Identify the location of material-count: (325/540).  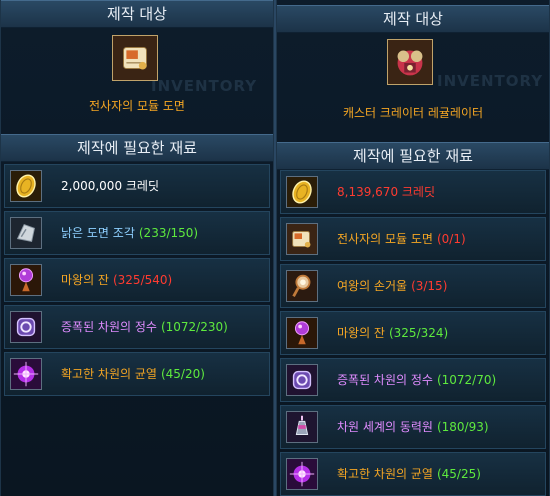
(142, 280).